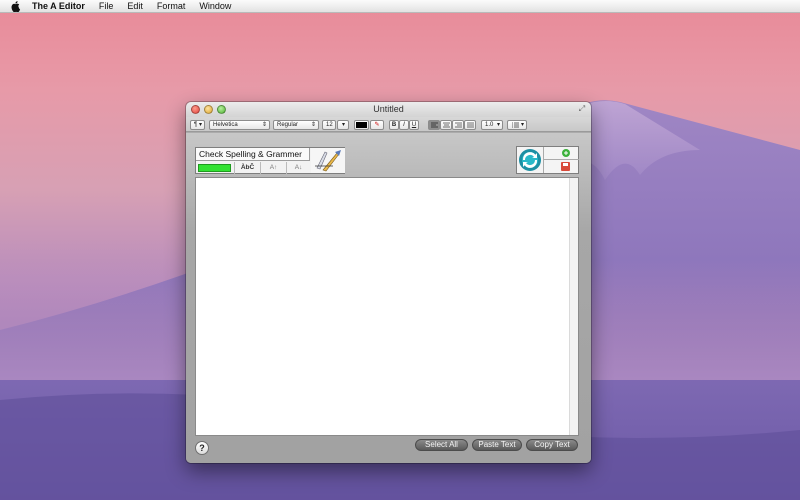  What do you see at coordinates (400, 6) in the screenshot?
I see `menu-bar: The A Editor File Edit Format Window` at bounding box center [400, 6].